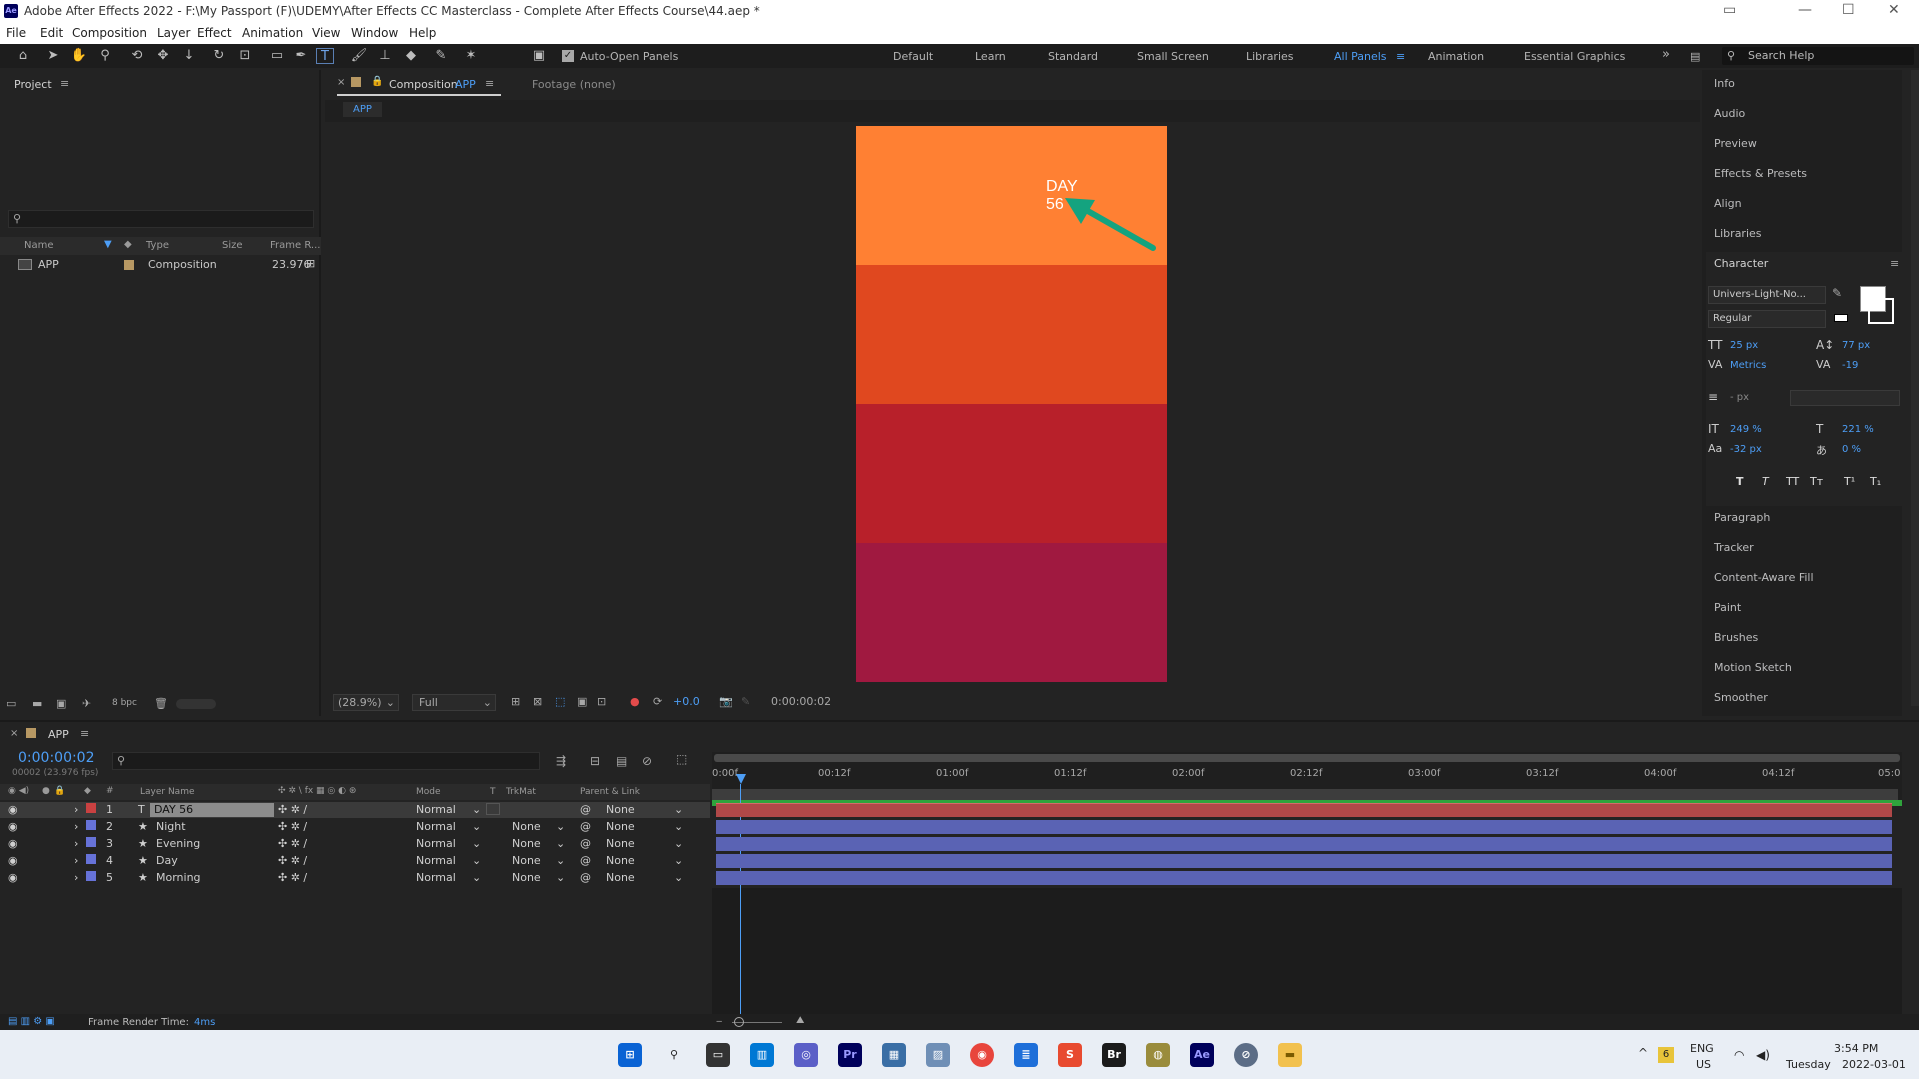  Describe the element at coordinates (913, 56) in the screenshot. I see `workspace-default: Default` at that location.